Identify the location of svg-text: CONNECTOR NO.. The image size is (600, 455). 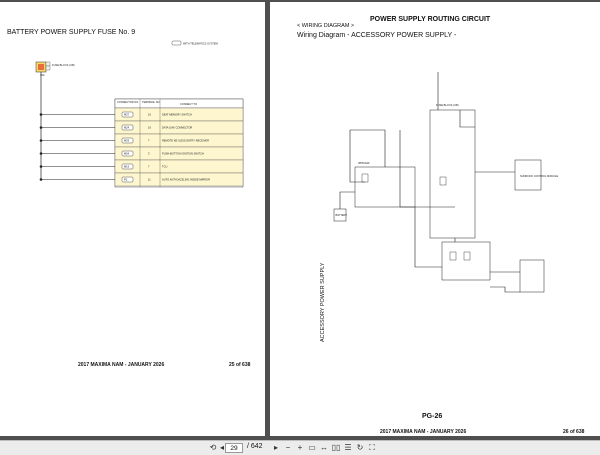
(128, 102).